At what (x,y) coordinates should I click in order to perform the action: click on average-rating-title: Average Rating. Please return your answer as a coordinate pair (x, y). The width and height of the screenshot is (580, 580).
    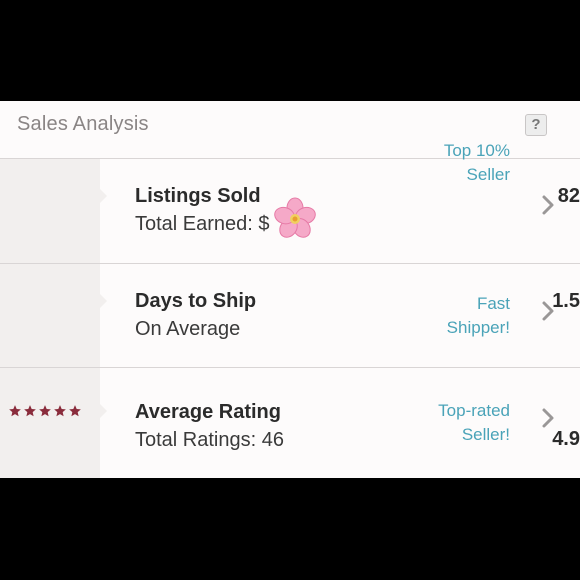
    Looking at the image, I should click on (208, 412).